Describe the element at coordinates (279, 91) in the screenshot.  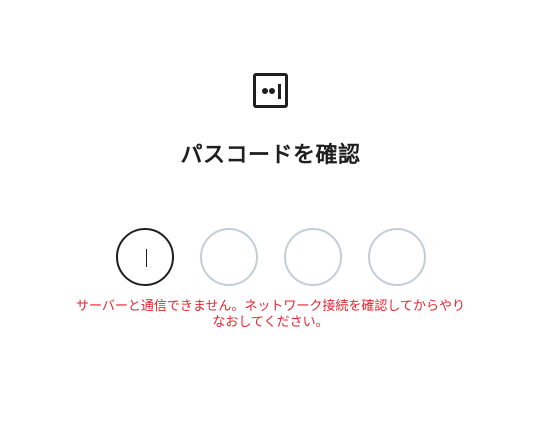
I see `logo-bar` at that location.